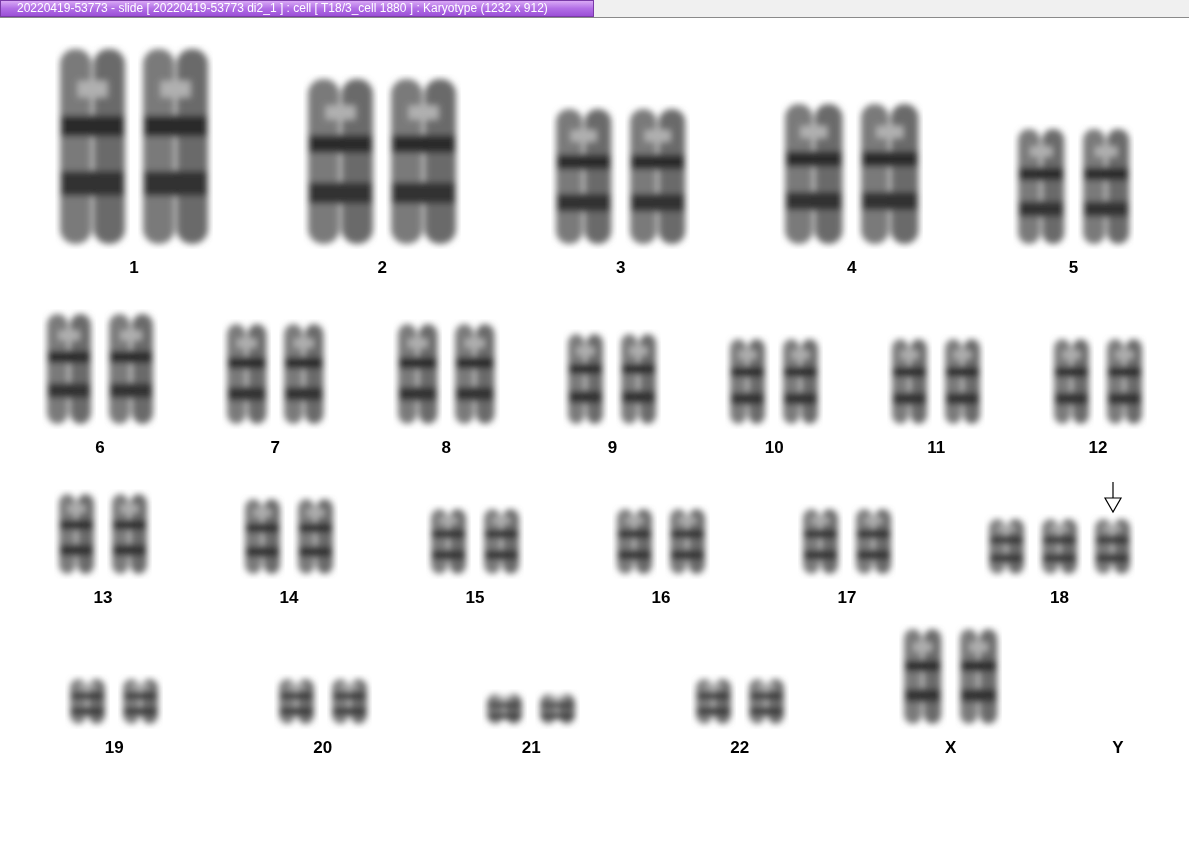  Describe the element at coordinates (382, 267) in the screenshot. I see `chromosome-number: 2` at that location.